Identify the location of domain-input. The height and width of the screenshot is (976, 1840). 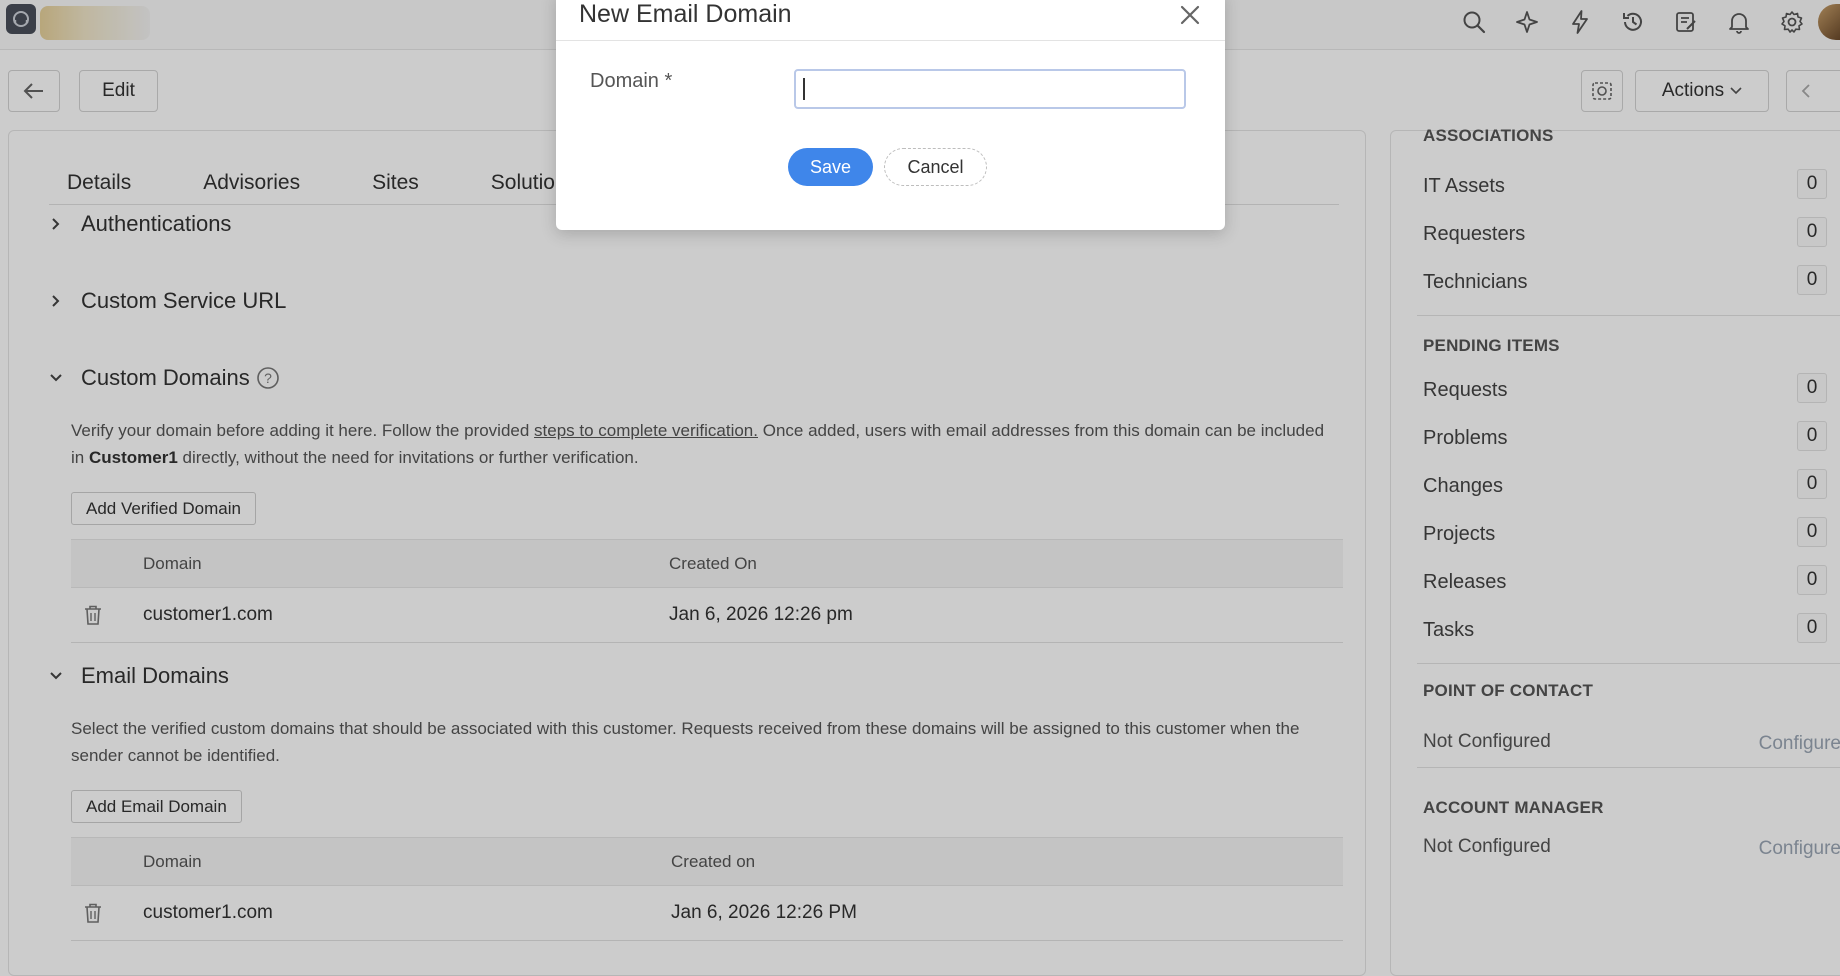
(990, 89).